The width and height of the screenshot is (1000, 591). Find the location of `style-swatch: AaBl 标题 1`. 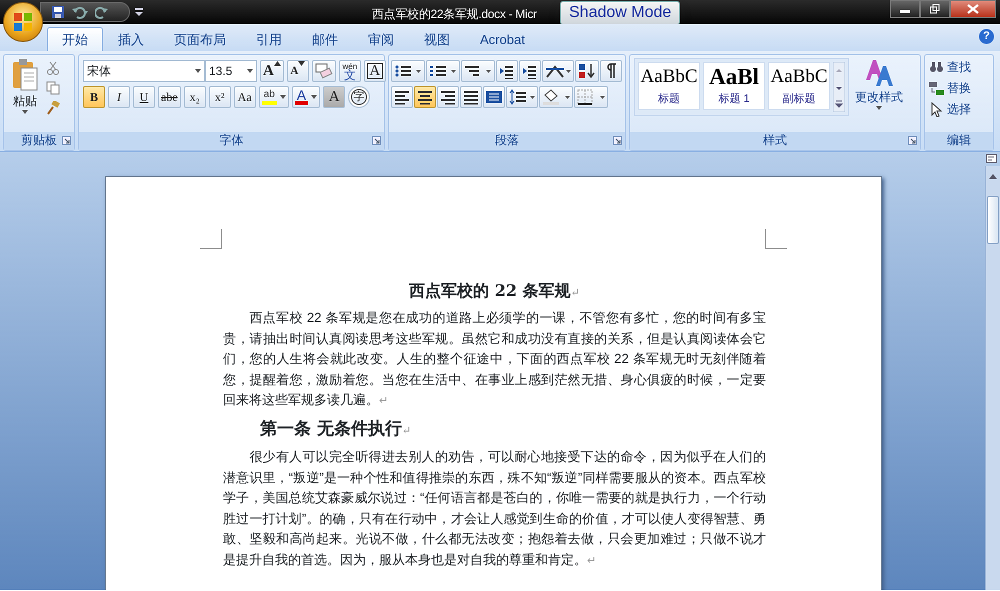

style-swatch: AaBl 标题 1 is located at coordinates (734, 86).